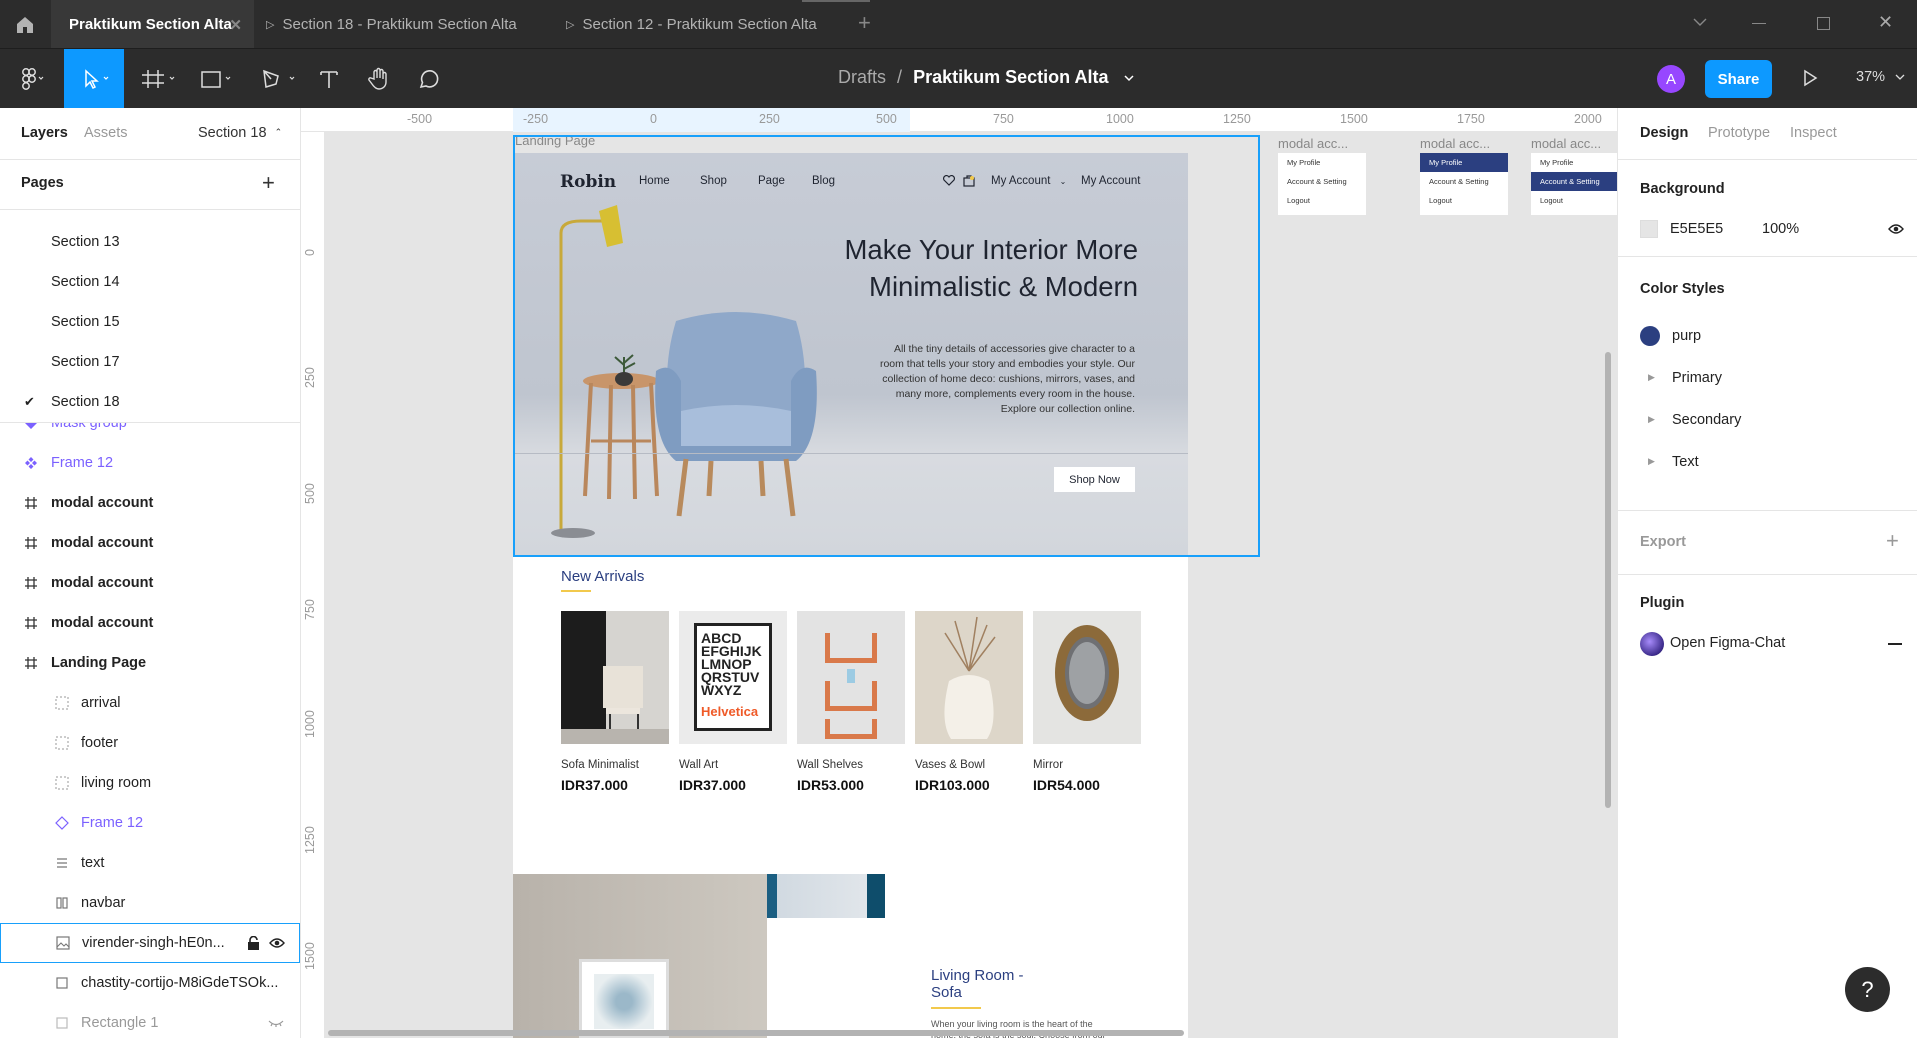  Describe the element at coordinates (701, 24) in the screenshot. I see `tab-section-12: ▷ Section 12 - Praktikum Section Alta` at that location.